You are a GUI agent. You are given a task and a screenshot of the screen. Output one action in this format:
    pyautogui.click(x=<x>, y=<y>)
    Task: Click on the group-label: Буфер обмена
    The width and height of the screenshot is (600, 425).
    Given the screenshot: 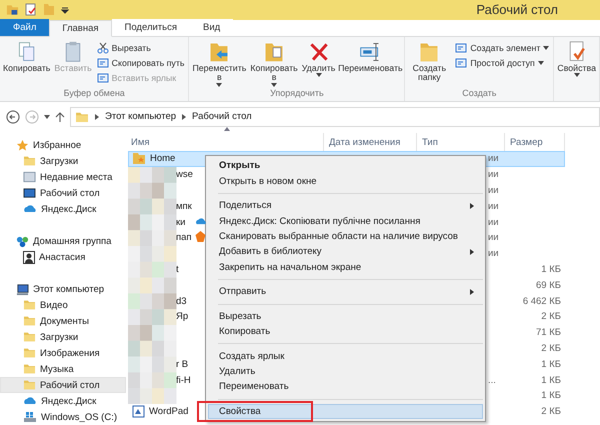 What is the action you would take?
    pyautogui.click(x=94, y=94)
    